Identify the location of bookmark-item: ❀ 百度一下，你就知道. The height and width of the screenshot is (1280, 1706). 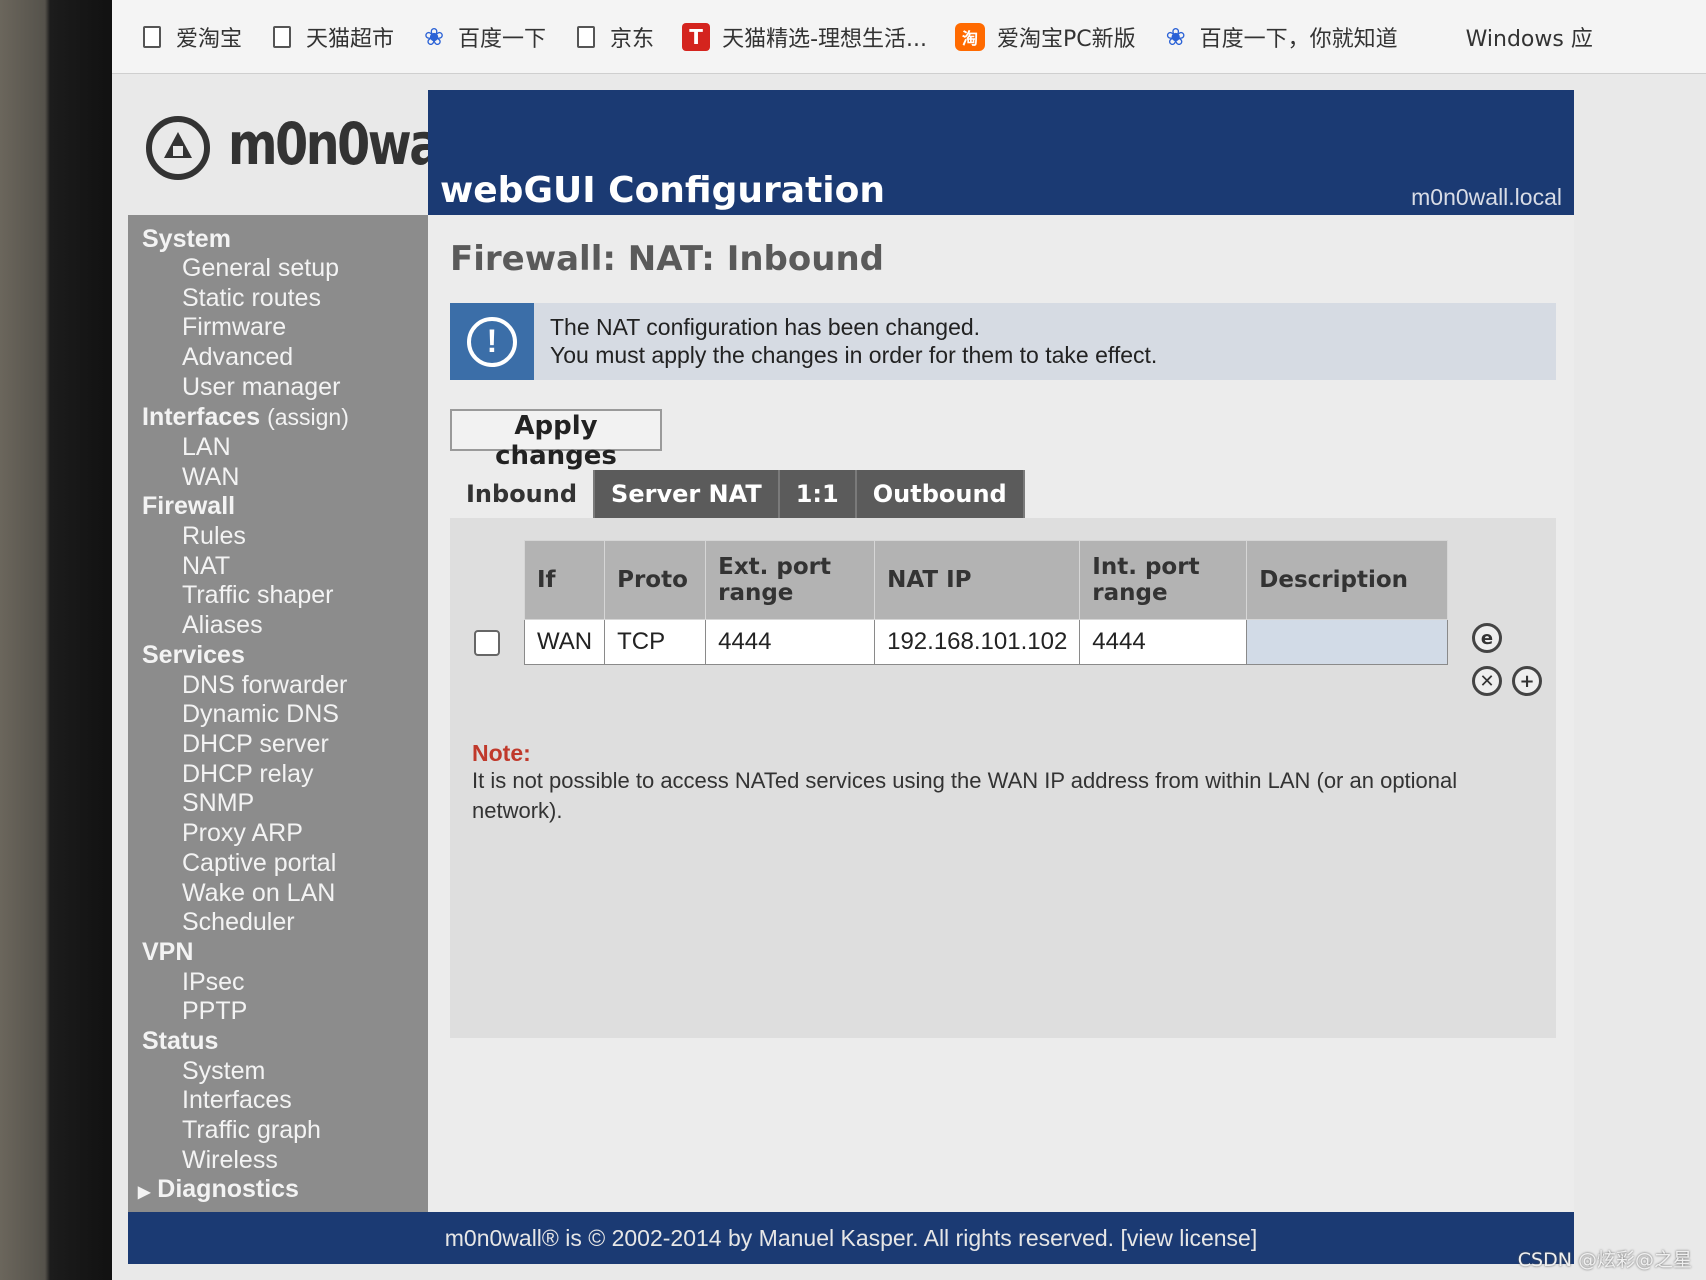
(1281, 37).